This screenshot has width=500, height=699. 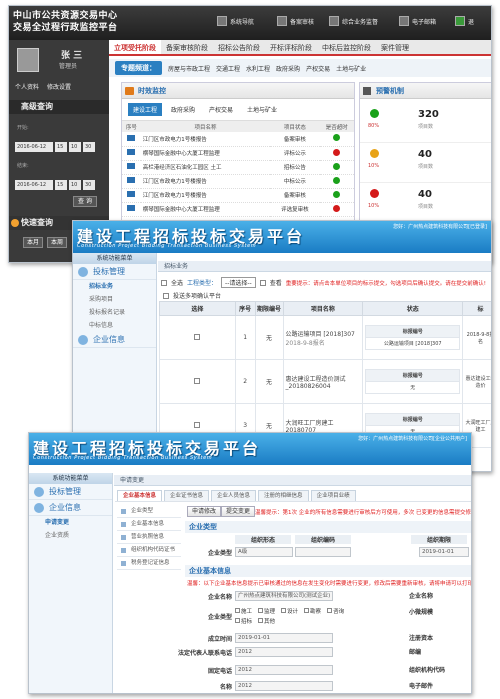 What do you see at coordinates (417, 21) in the screenshot?
I see `nav-email: 电子邮箱` at bounding box center [417, 21].